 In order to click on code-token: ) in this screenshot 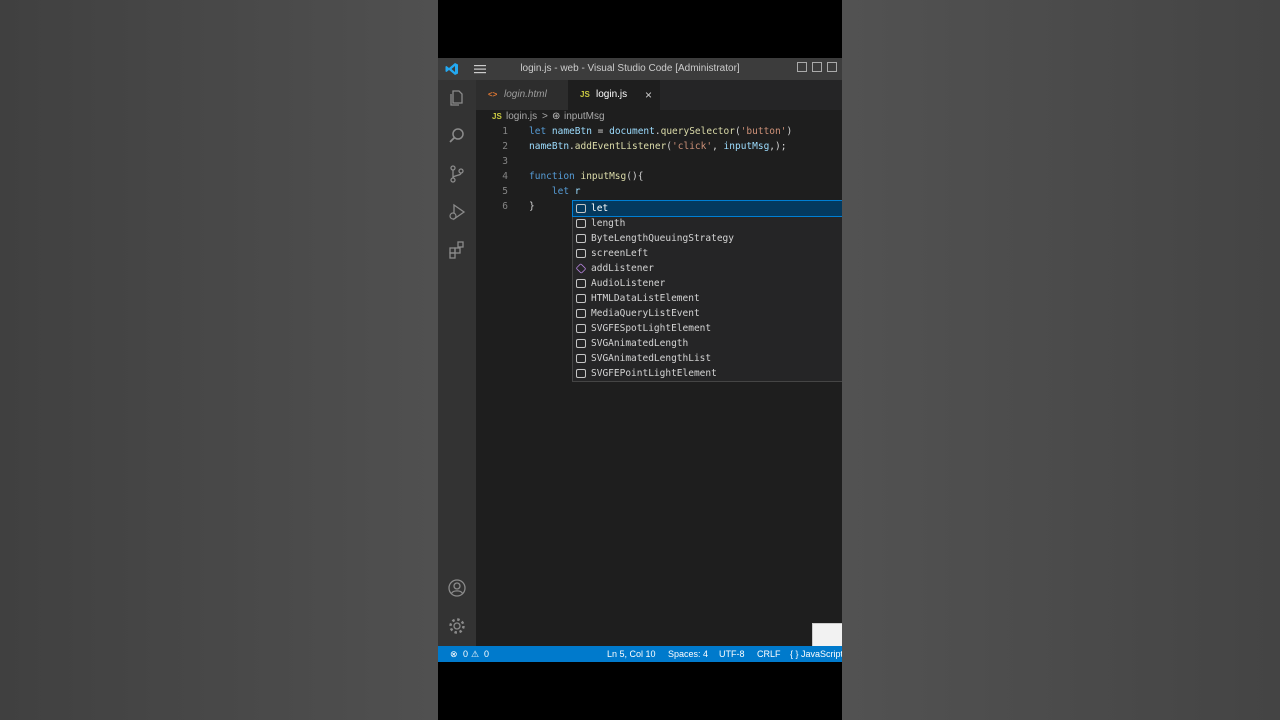, I will do `click(789, 131)`.